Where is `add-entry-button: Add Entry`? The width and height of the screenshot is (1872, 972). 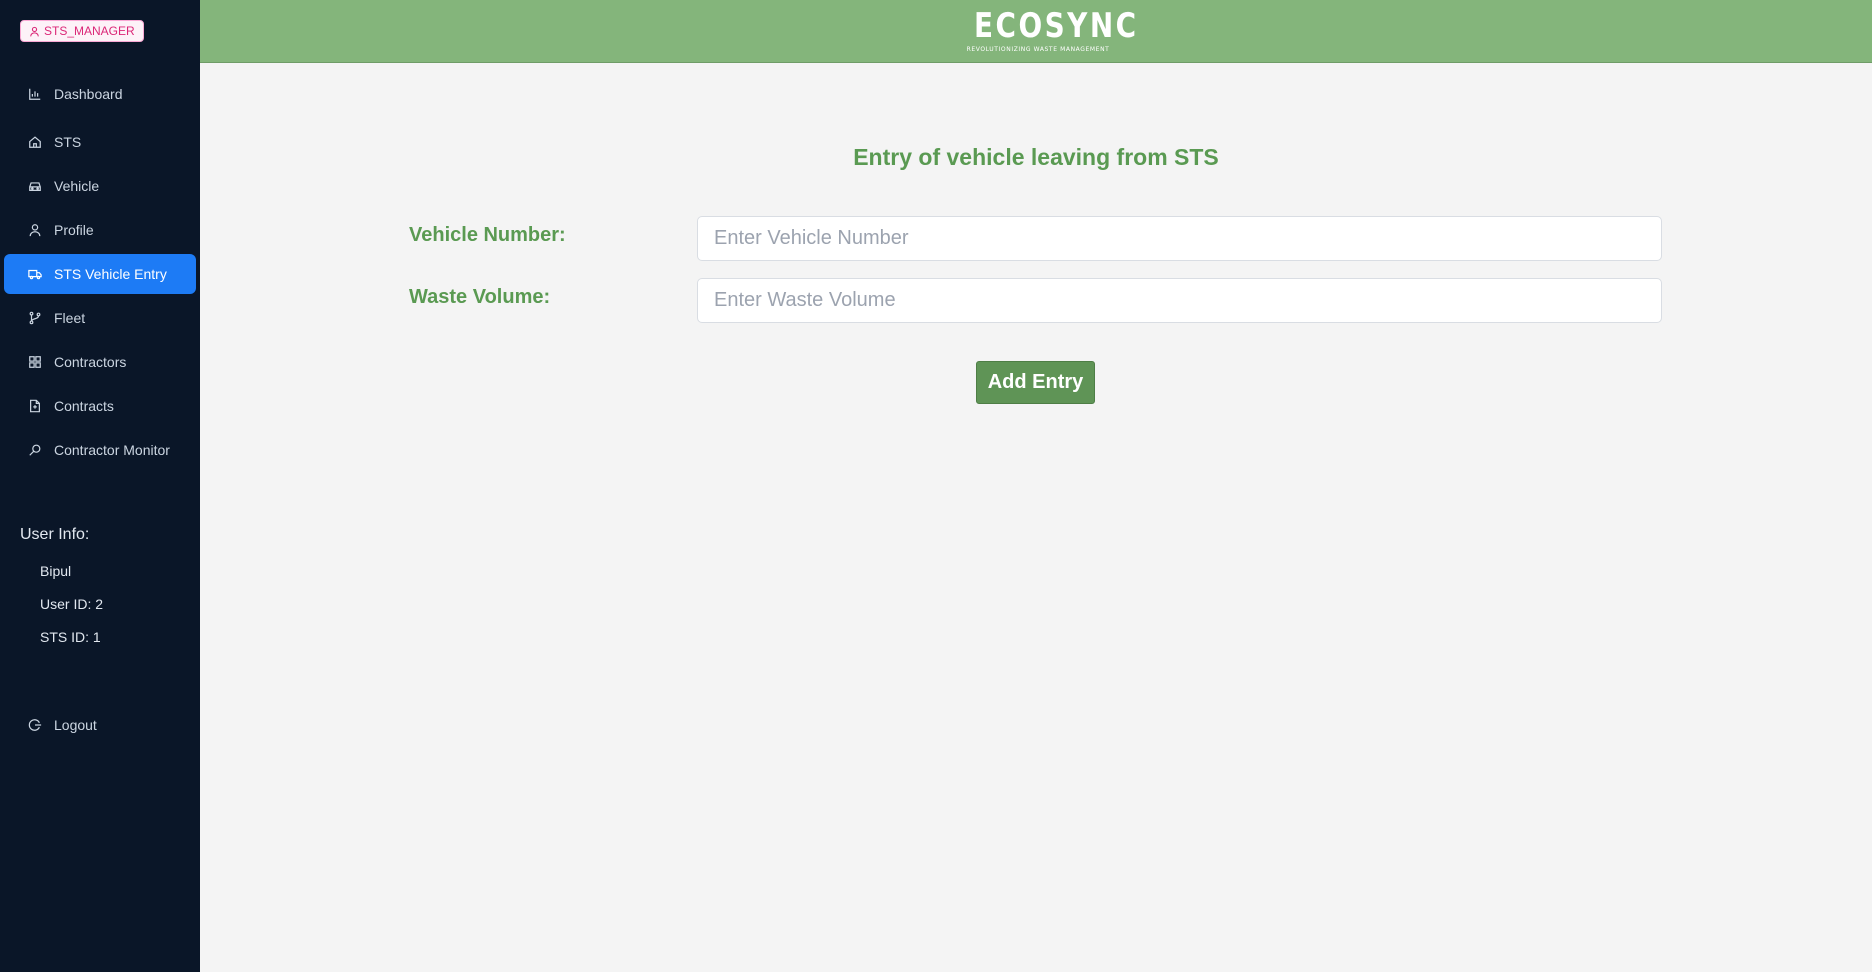 add-entry-button: Add Entry is located at coordinates (1035, 382).